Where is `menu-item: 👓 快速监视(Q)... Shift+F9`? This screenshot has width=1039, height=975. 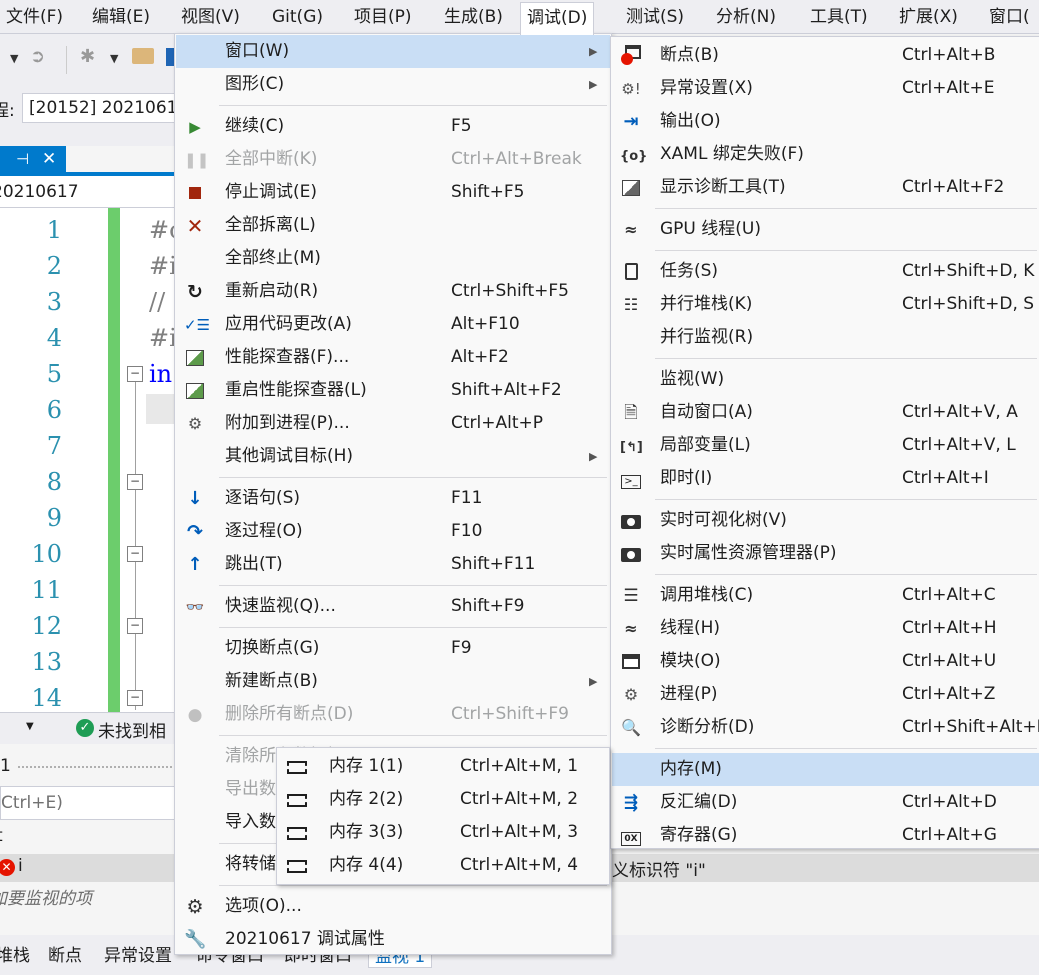 menu-item: 👓 快速监视(Q)... Shift+F9 is located at coordinates (393, 606).